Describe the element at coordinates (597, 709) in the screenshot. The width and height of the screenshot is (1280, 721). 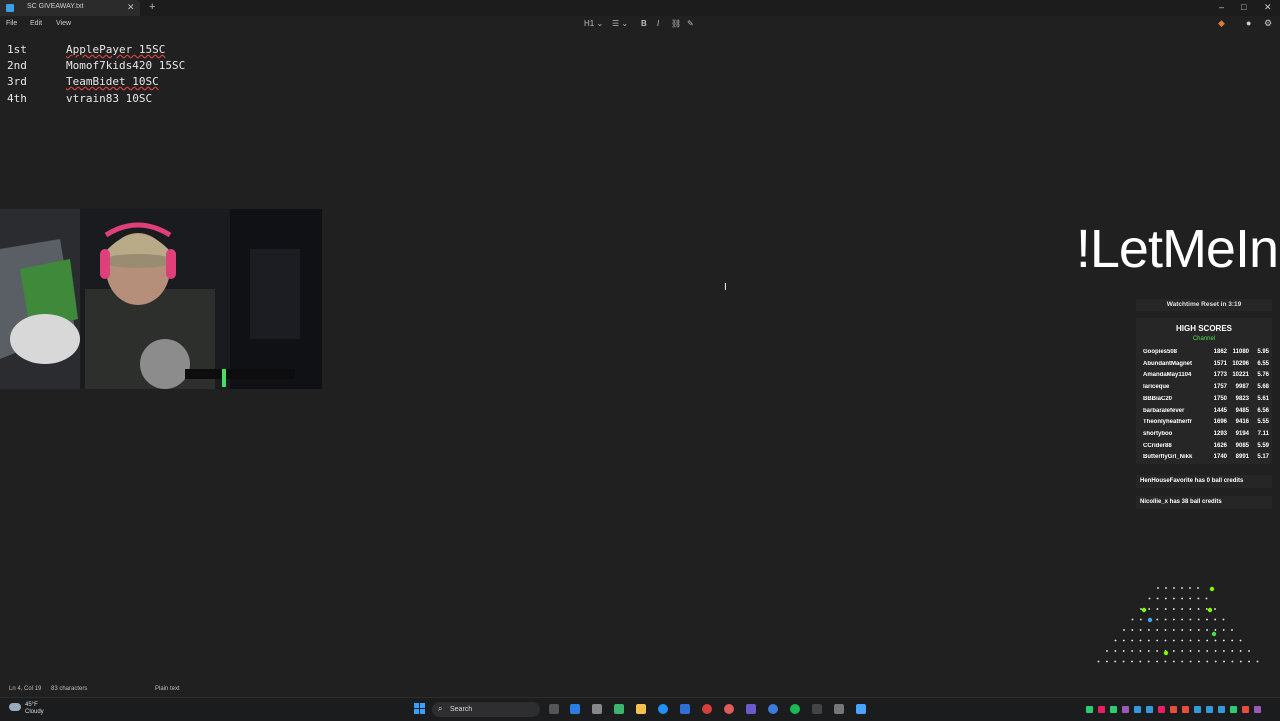
I see `widgets-icon` at that location.